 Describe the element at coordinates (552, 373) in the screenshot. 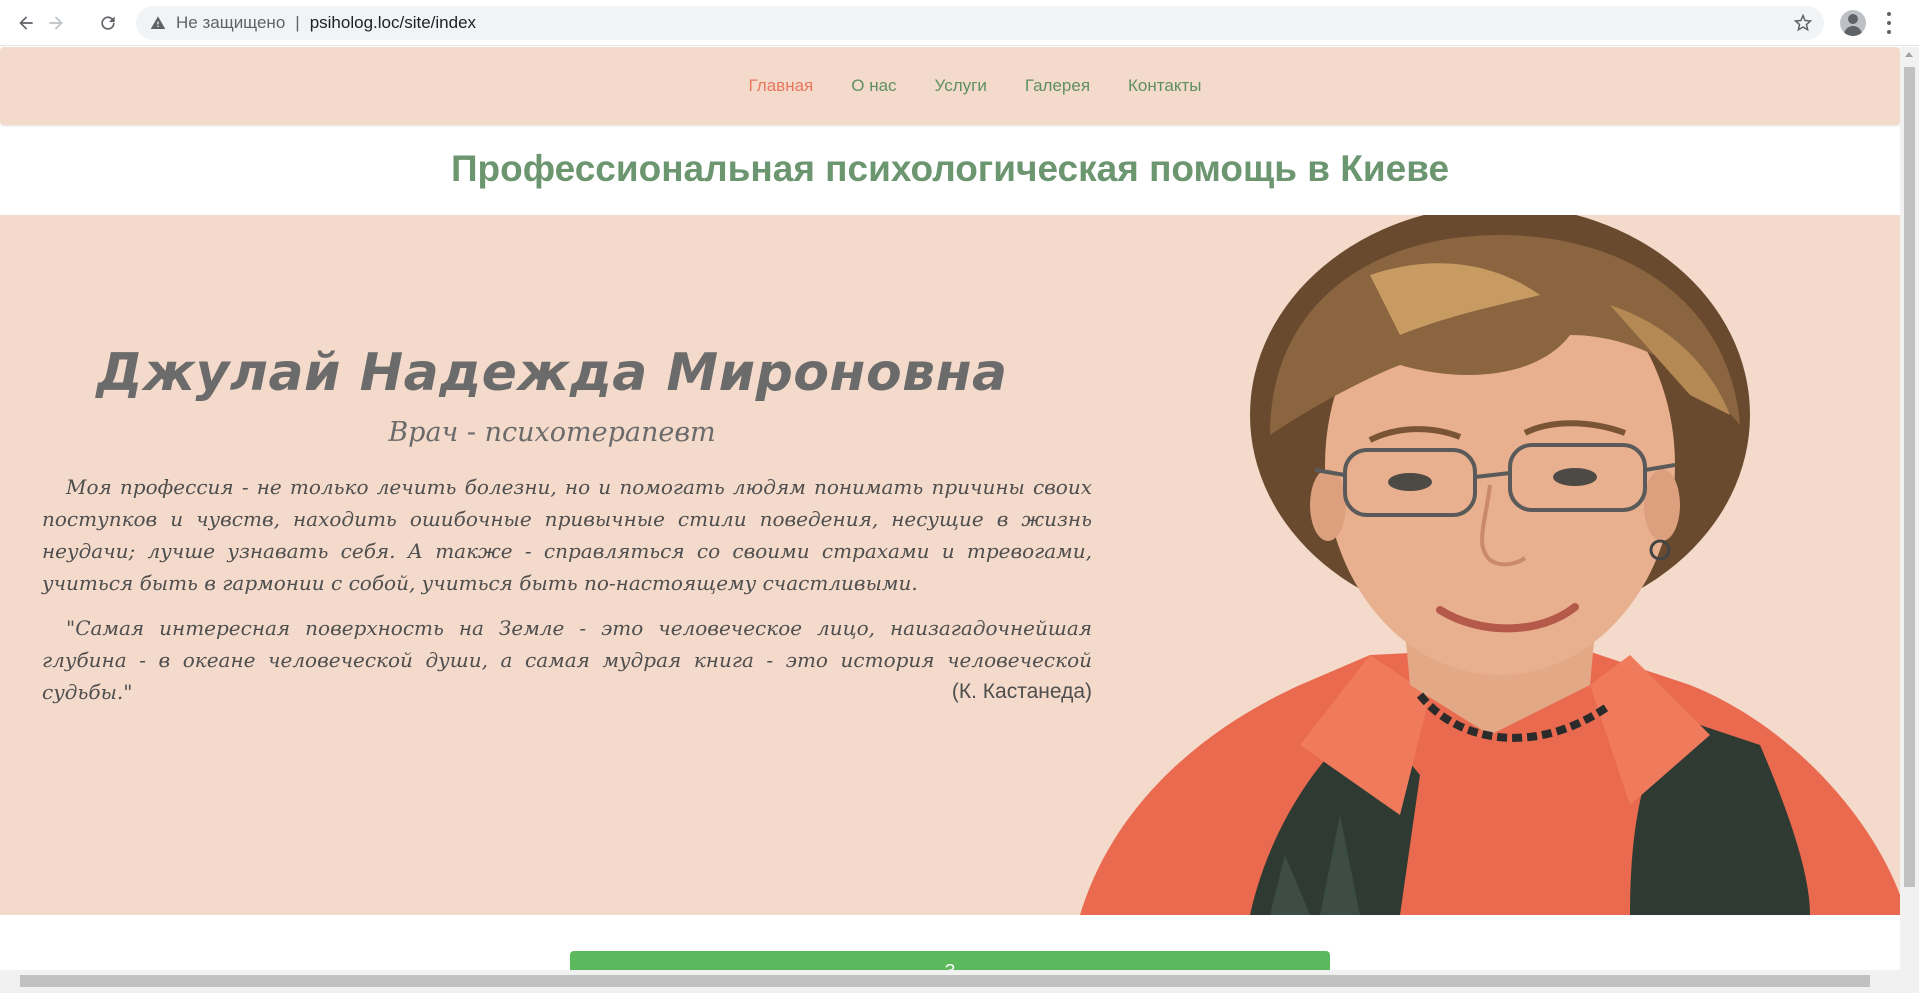

I see `doctor-name: Джулай Надежда Мироновна` at that location.